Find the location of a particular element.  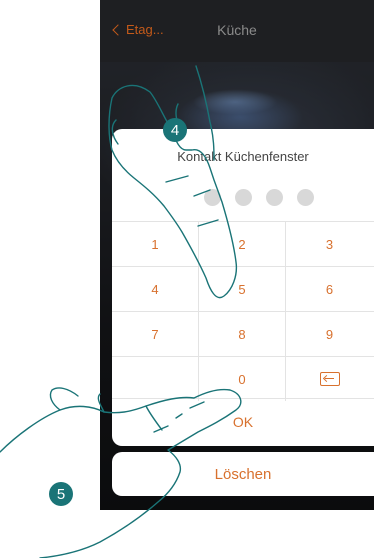

key-1: 1 is located at coordinates (155, 244).